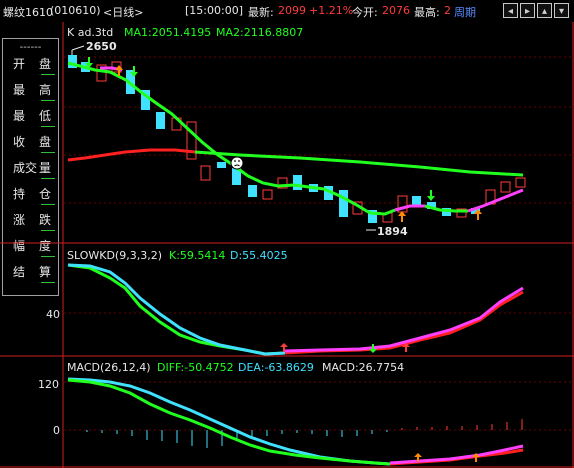  I want to click on signal-line-price, so click(409, 208).